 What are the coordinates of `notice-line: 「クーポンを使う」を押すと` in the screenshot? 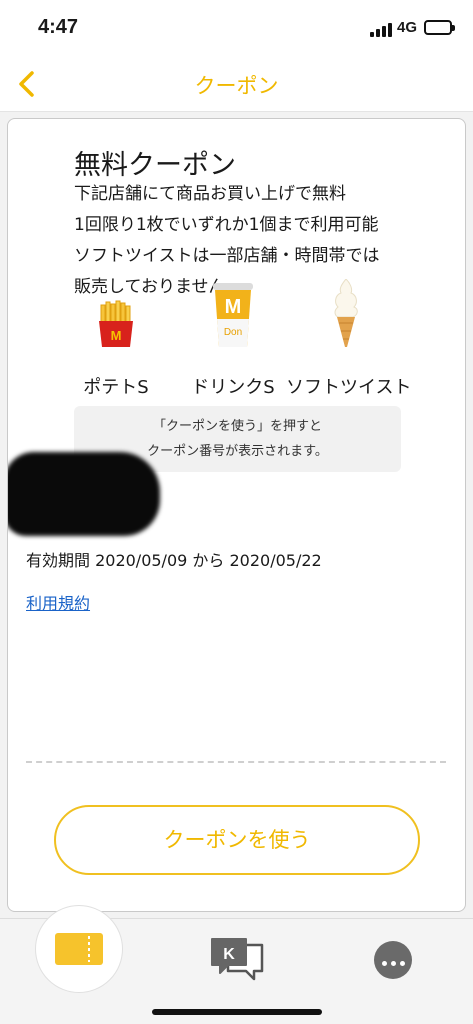 It's located at (237, 426).